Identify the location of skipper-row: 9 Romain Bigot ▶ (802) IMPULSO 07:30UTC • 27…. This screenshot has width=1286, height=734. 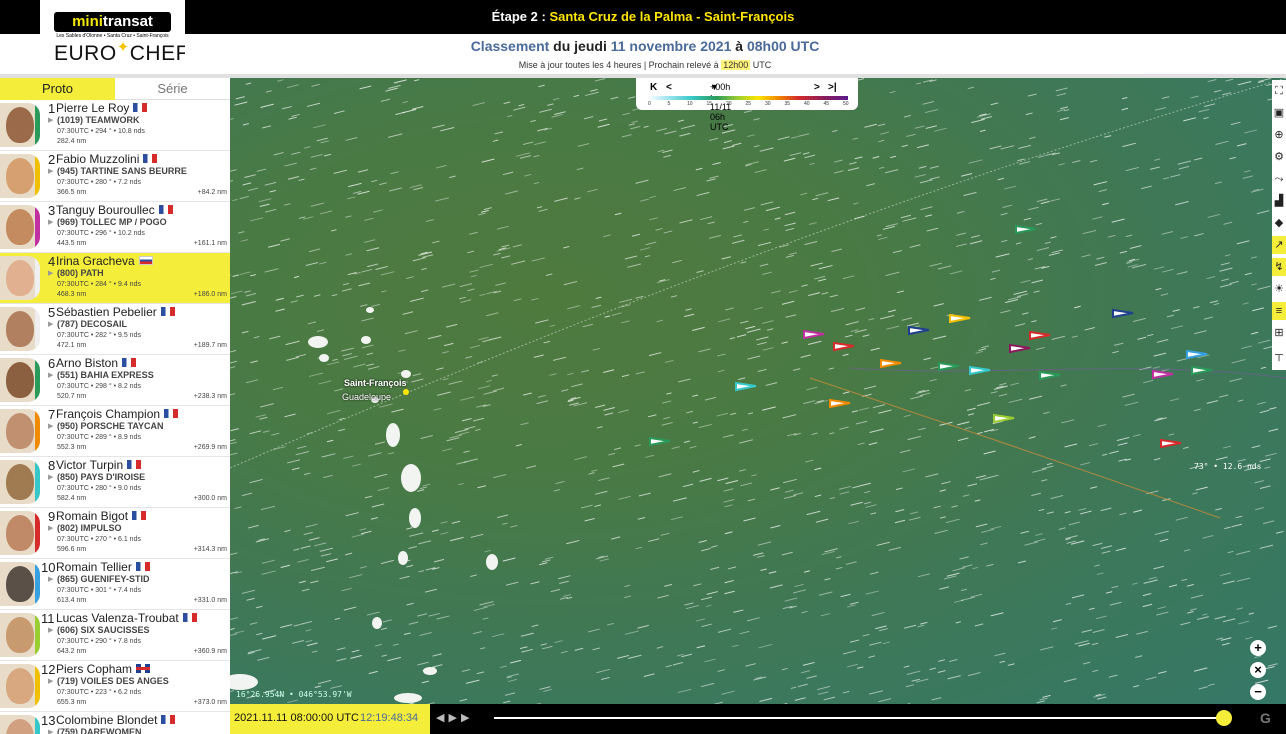
(115, 533).